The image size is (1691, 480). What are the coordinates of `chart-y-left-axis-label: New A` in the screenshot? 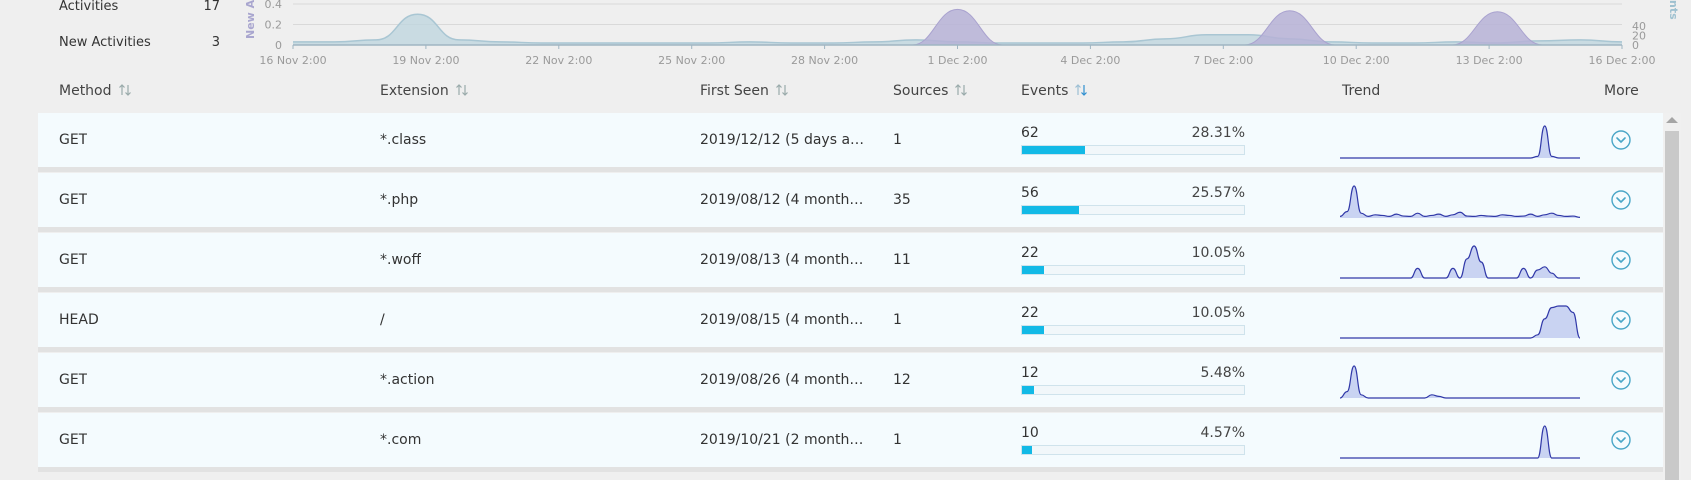 It's located at (250, 19).